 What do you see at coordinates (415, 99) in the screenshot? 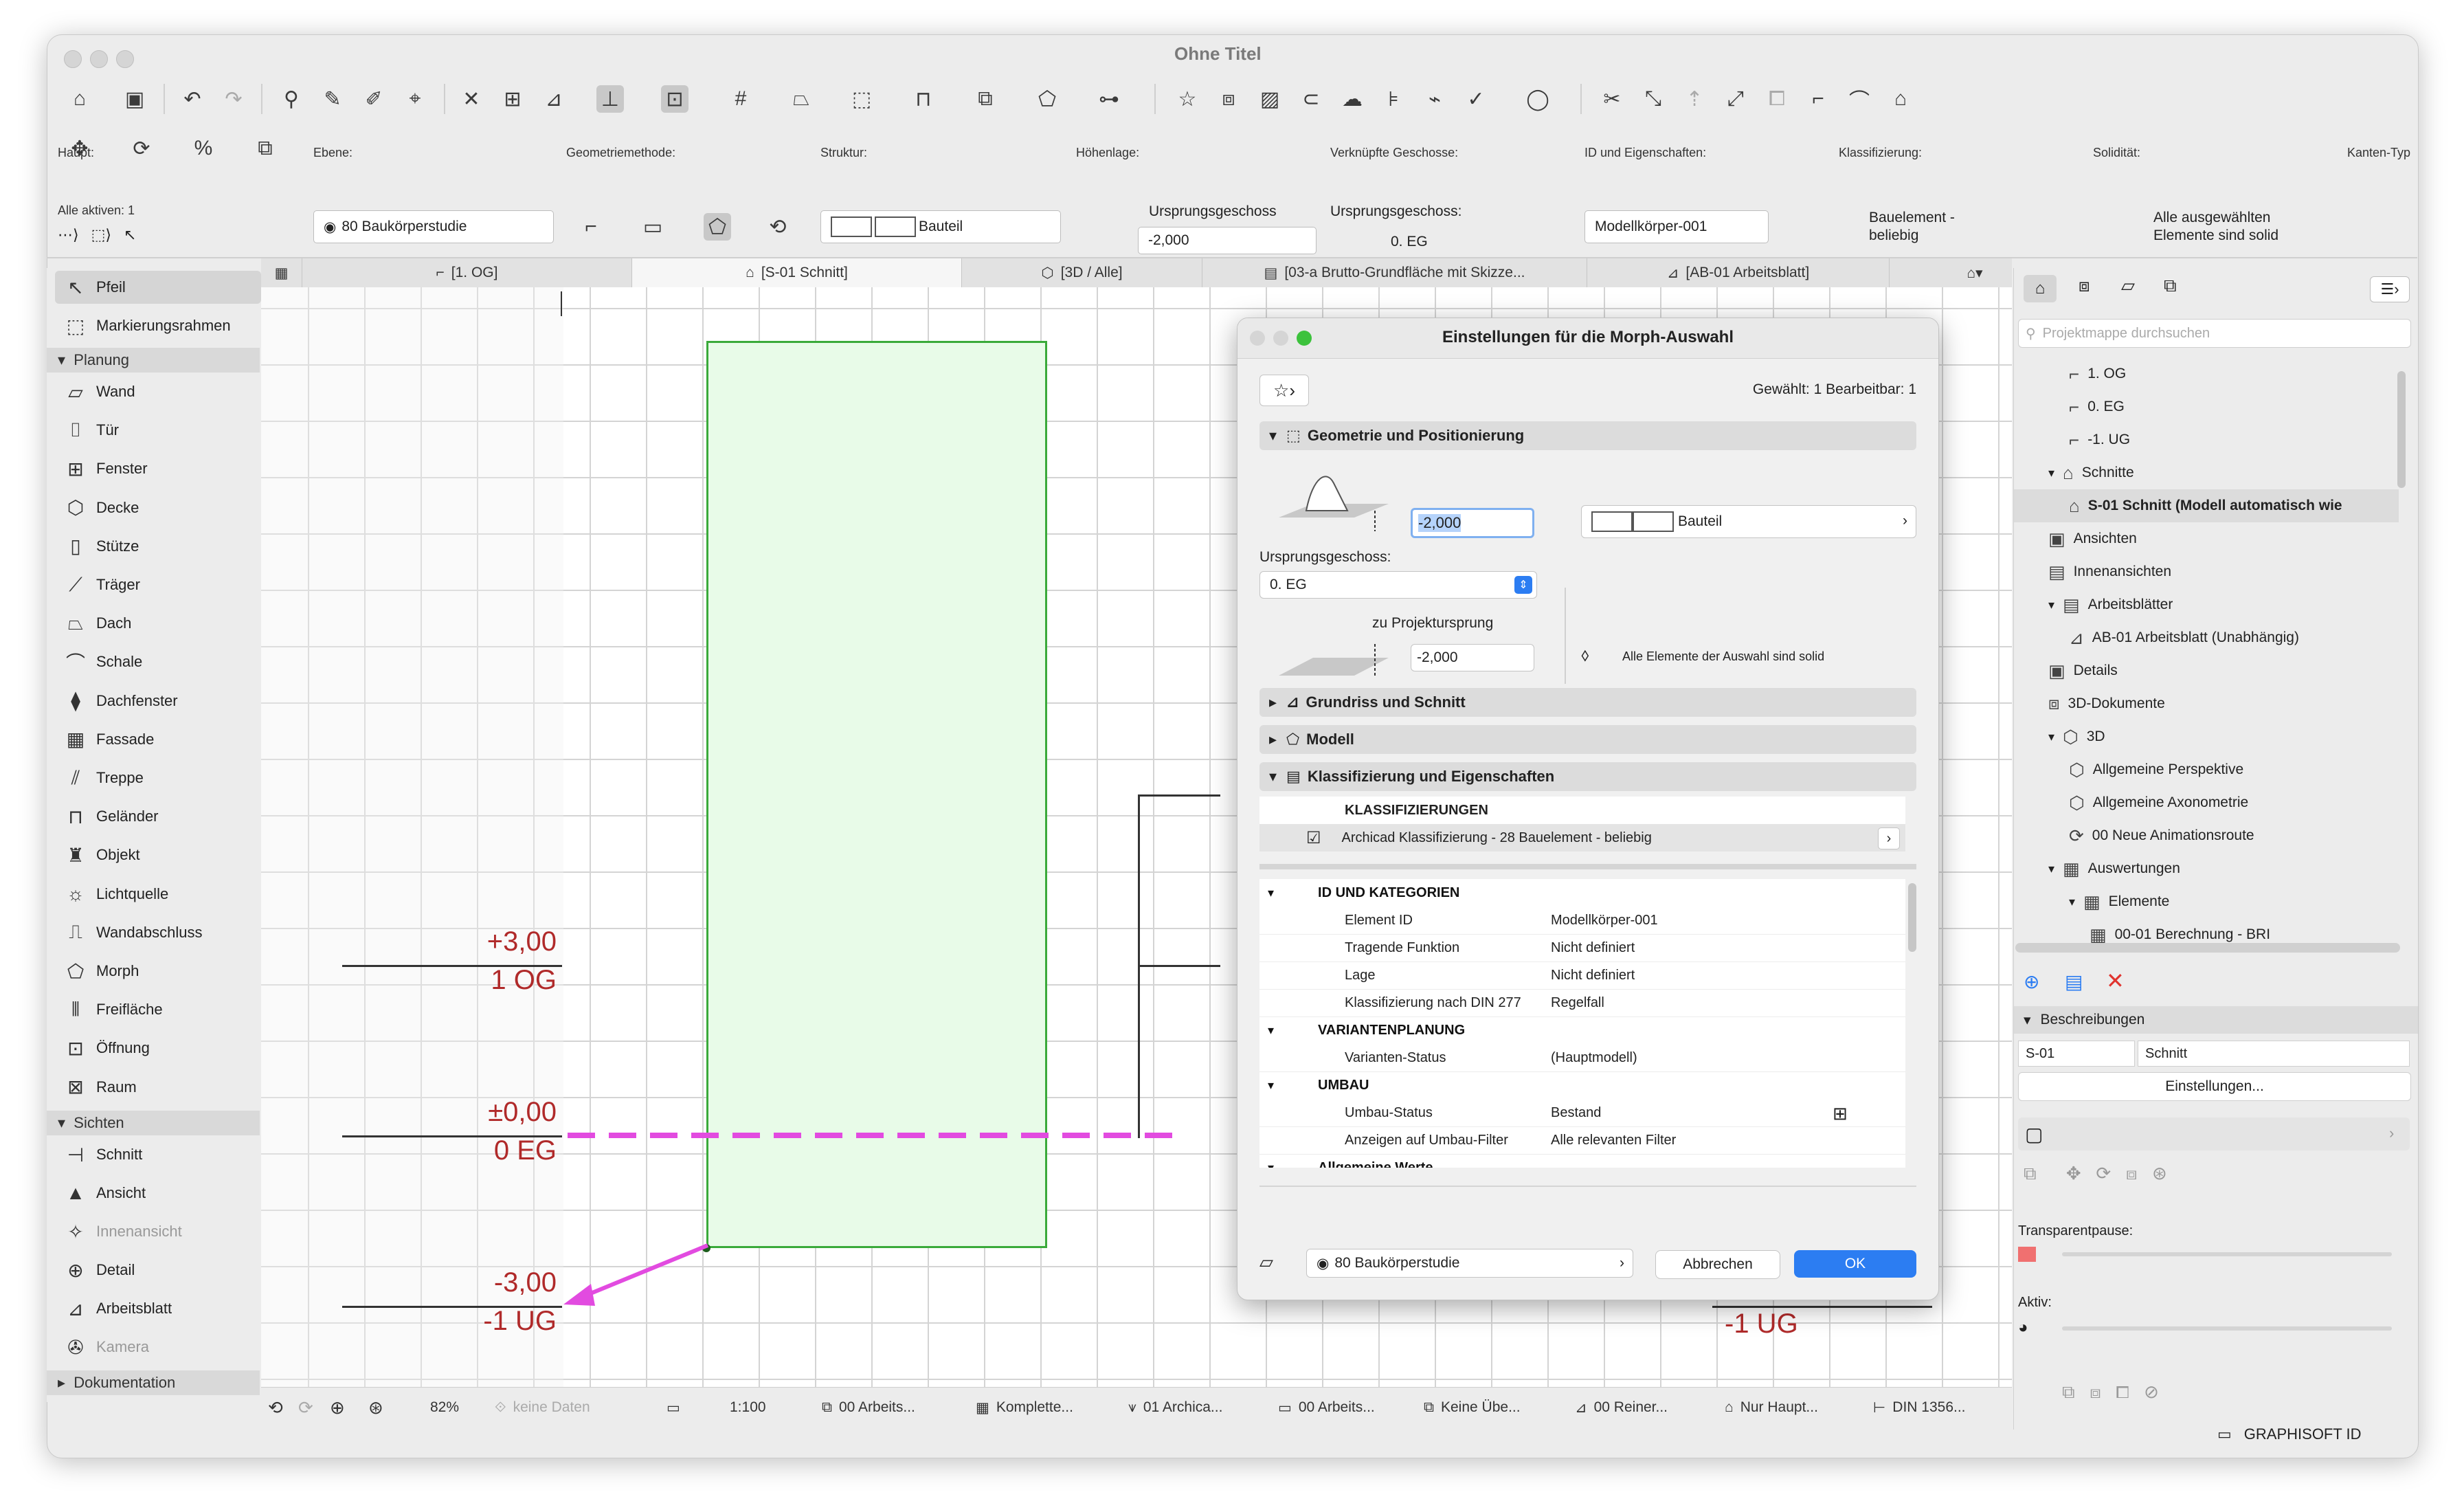
I see `magic-wand-icon: ⌖` at bounding box center [415, 99].